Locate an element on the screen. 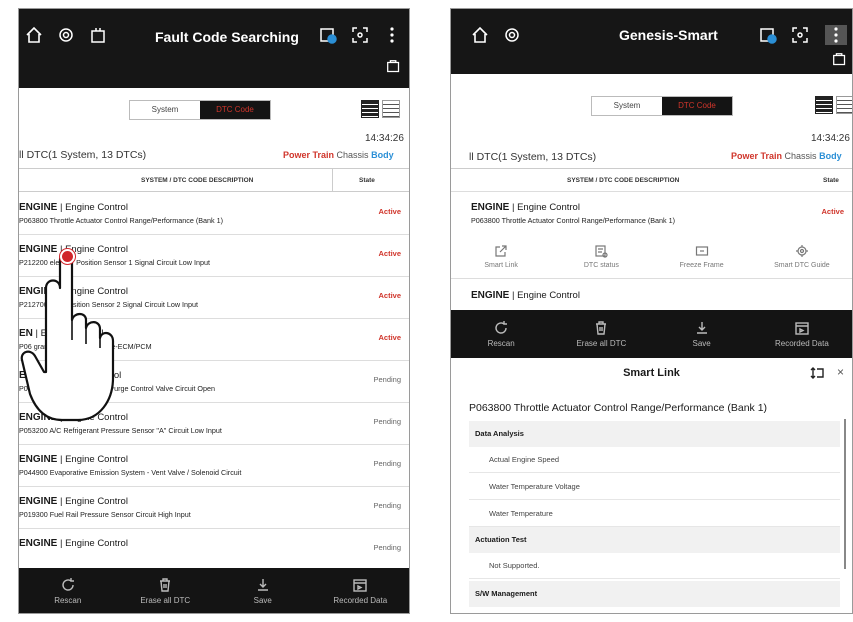 Image resolution: width=853 pixels, height=622 pixels. list-item: Water Temperature is located at coordinates (654, 514).